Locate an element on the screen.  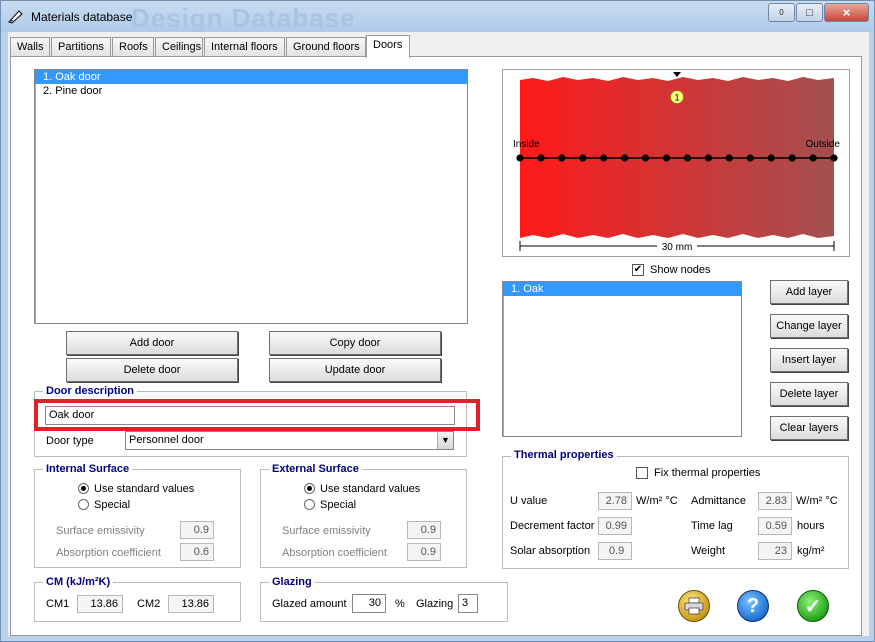
glazed-unit: % is located at coordinates (400, 604).